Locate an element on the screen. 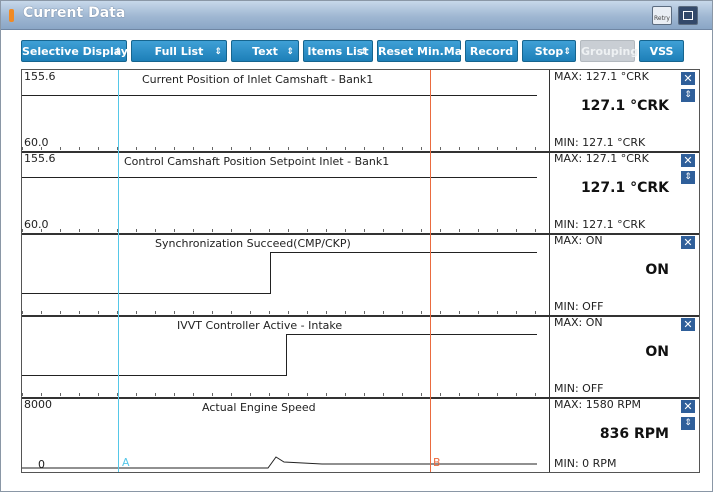 The width and height of the screenshot is (713, 492). grouping-button: Grouping is located at coordinates (609, 51).